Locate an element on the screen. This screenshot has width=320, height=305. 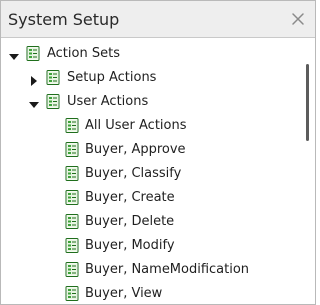
expand-triangle-icon is located at coordinates (34, 79).